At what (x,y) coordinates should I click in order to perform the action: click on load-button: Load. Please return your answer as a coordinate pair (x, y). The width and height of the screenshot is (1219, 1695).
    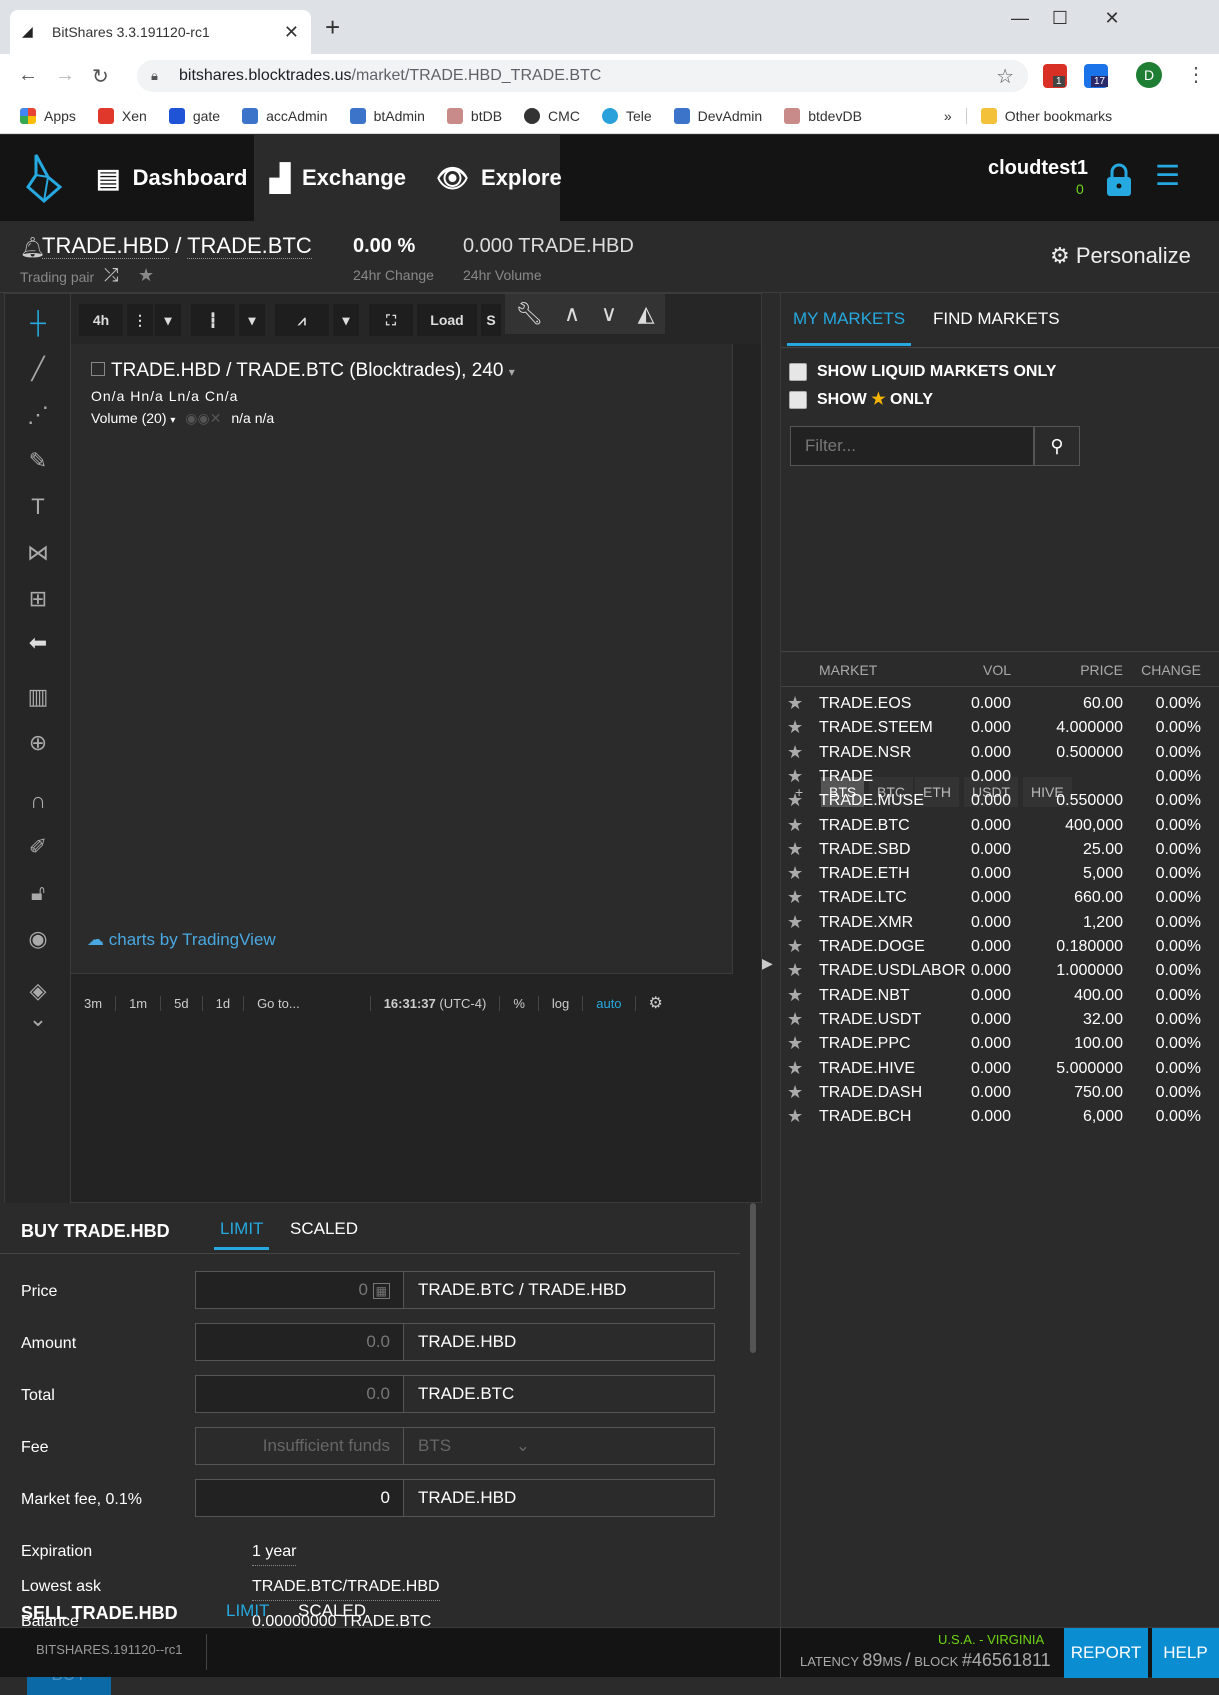
    Looking at the image, I should click on (447, 320).